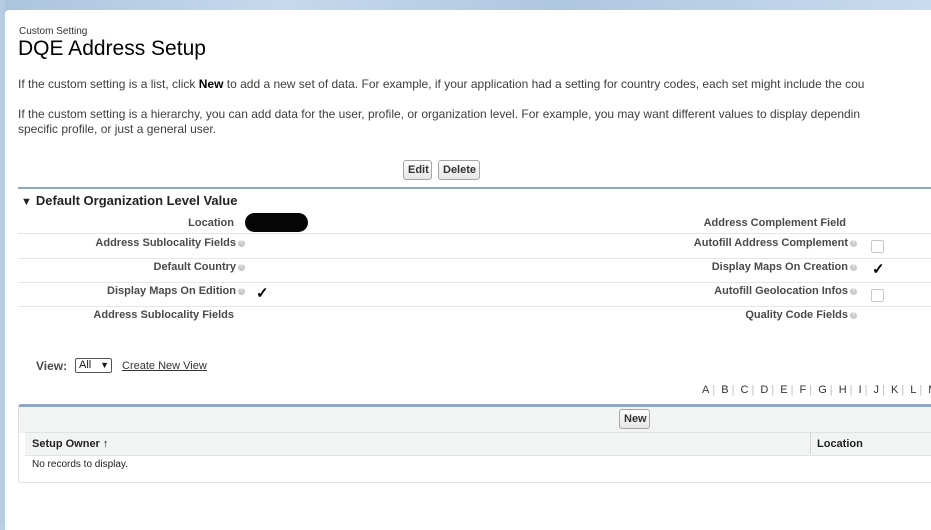 The height and width of the screenshot is (530, 931). What do you see at coordinates (164, 366) in the screenshot?
I see `create-new-view-link: Create New View` at bounding box center [164, 366].